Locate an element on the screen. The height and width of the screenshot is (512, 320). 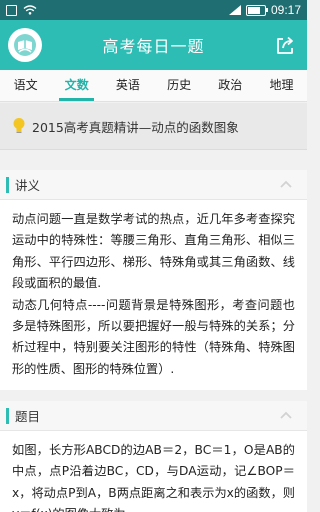
book-logo-icon is located at coordinates (25, 45).